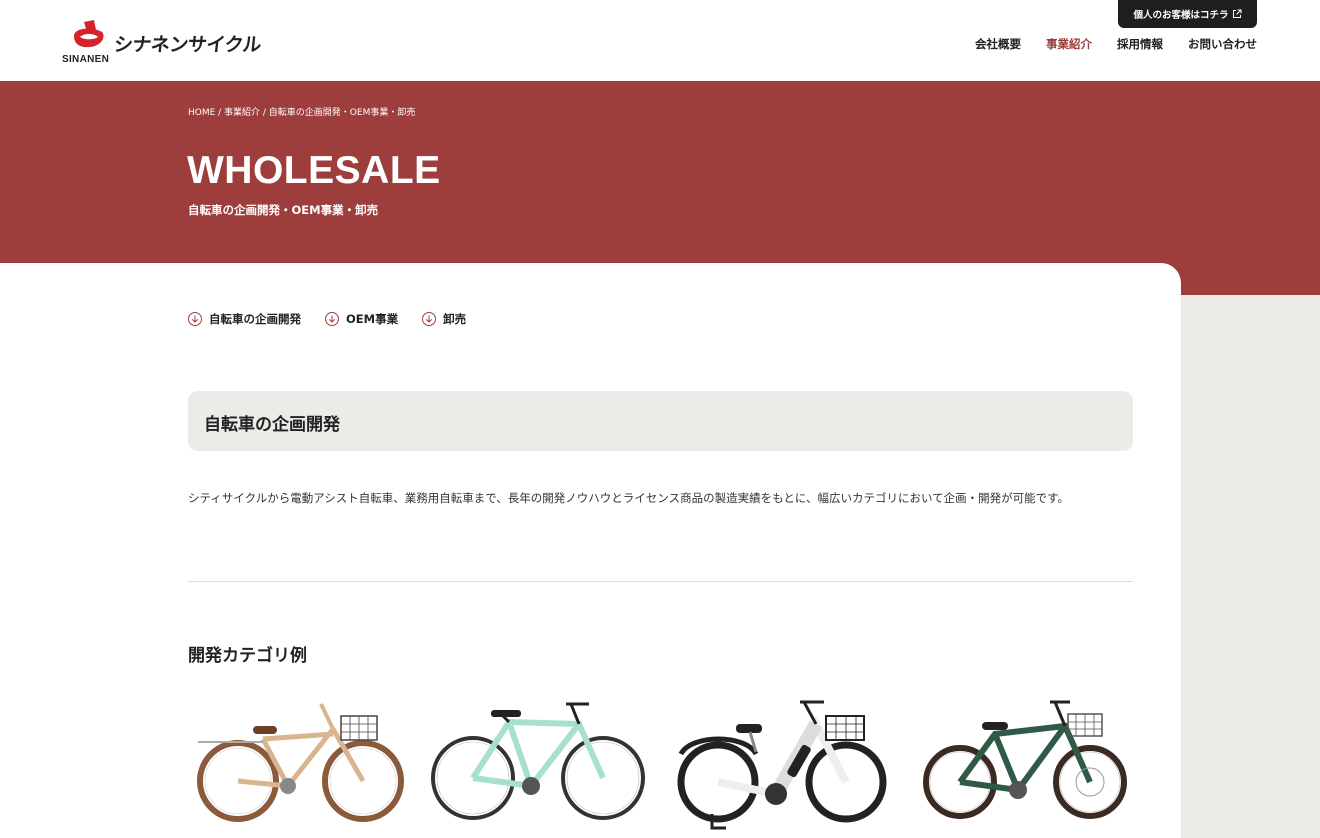  What do you see at coordinates (1116, 44) in the screenshot?
I see `main-nav: 会社概要 事業紹介 採用情報 お問い合わせ` at bounding box center [1116, 44].